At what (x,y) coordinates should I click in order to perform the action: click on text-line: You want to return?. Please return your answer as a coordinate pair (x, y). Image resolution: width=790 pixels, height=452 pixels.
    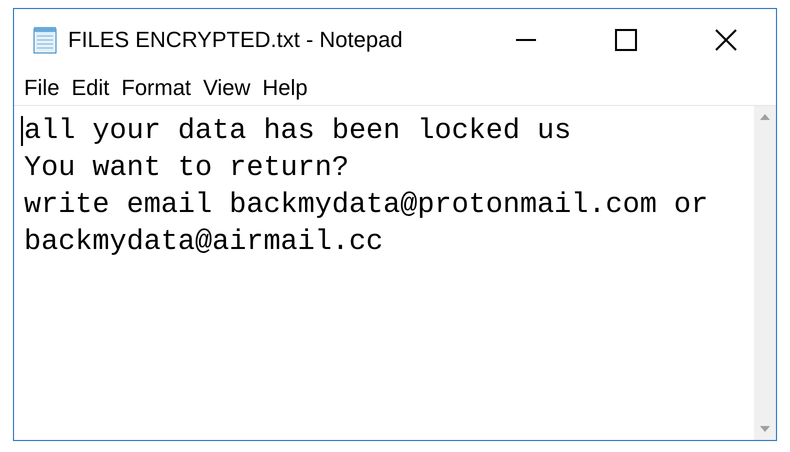
    Looking at the image, I should click on (186, 168).